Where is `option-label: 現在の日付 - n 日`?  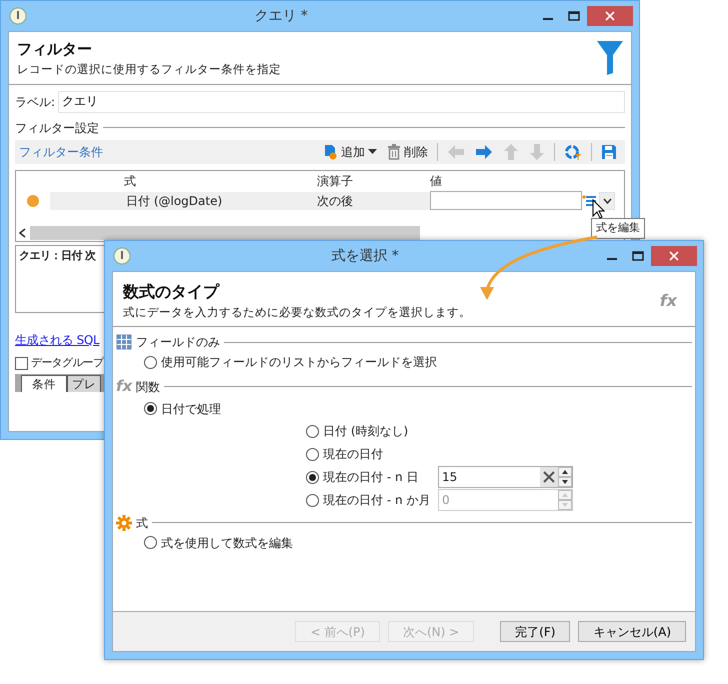
option-label: 現在の日付 - n 日 is located at coordinates (370, 477).